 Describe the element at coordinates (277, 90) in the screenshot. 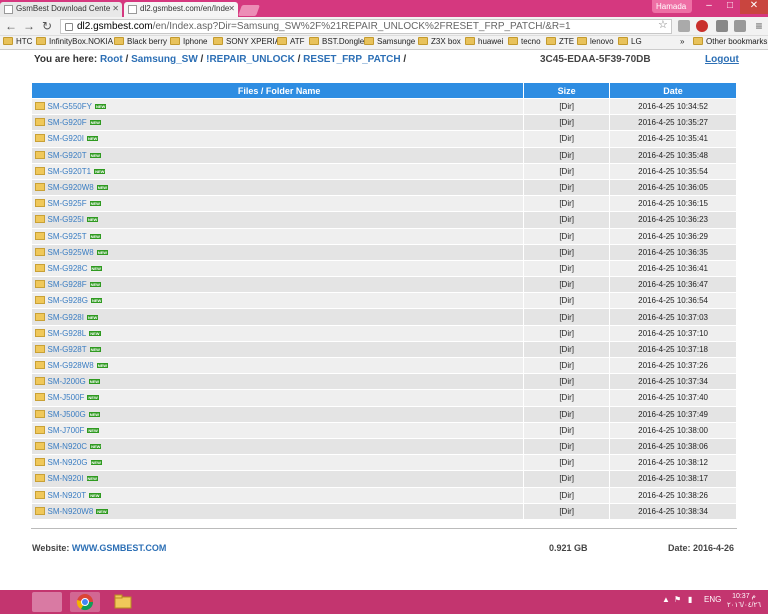

I see `column-header-name: Files / Folder Name` at that location.